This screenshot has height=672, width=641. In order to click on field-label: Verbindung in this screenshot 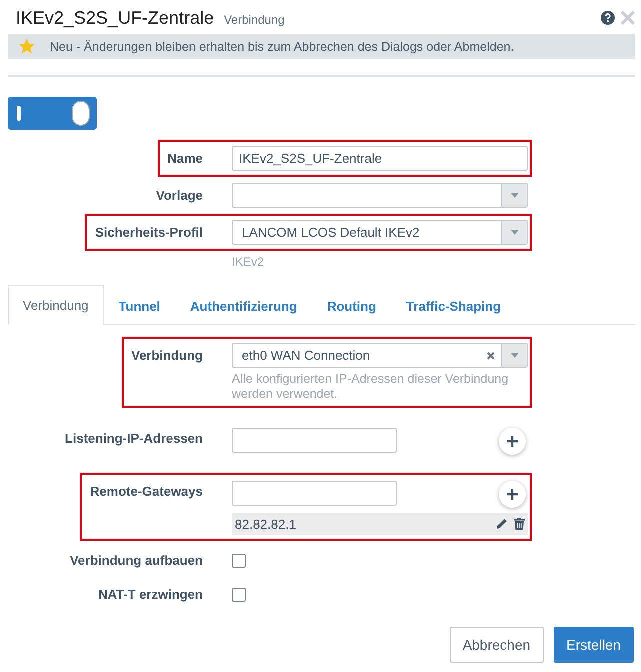, I will do `click(167, 356)`.